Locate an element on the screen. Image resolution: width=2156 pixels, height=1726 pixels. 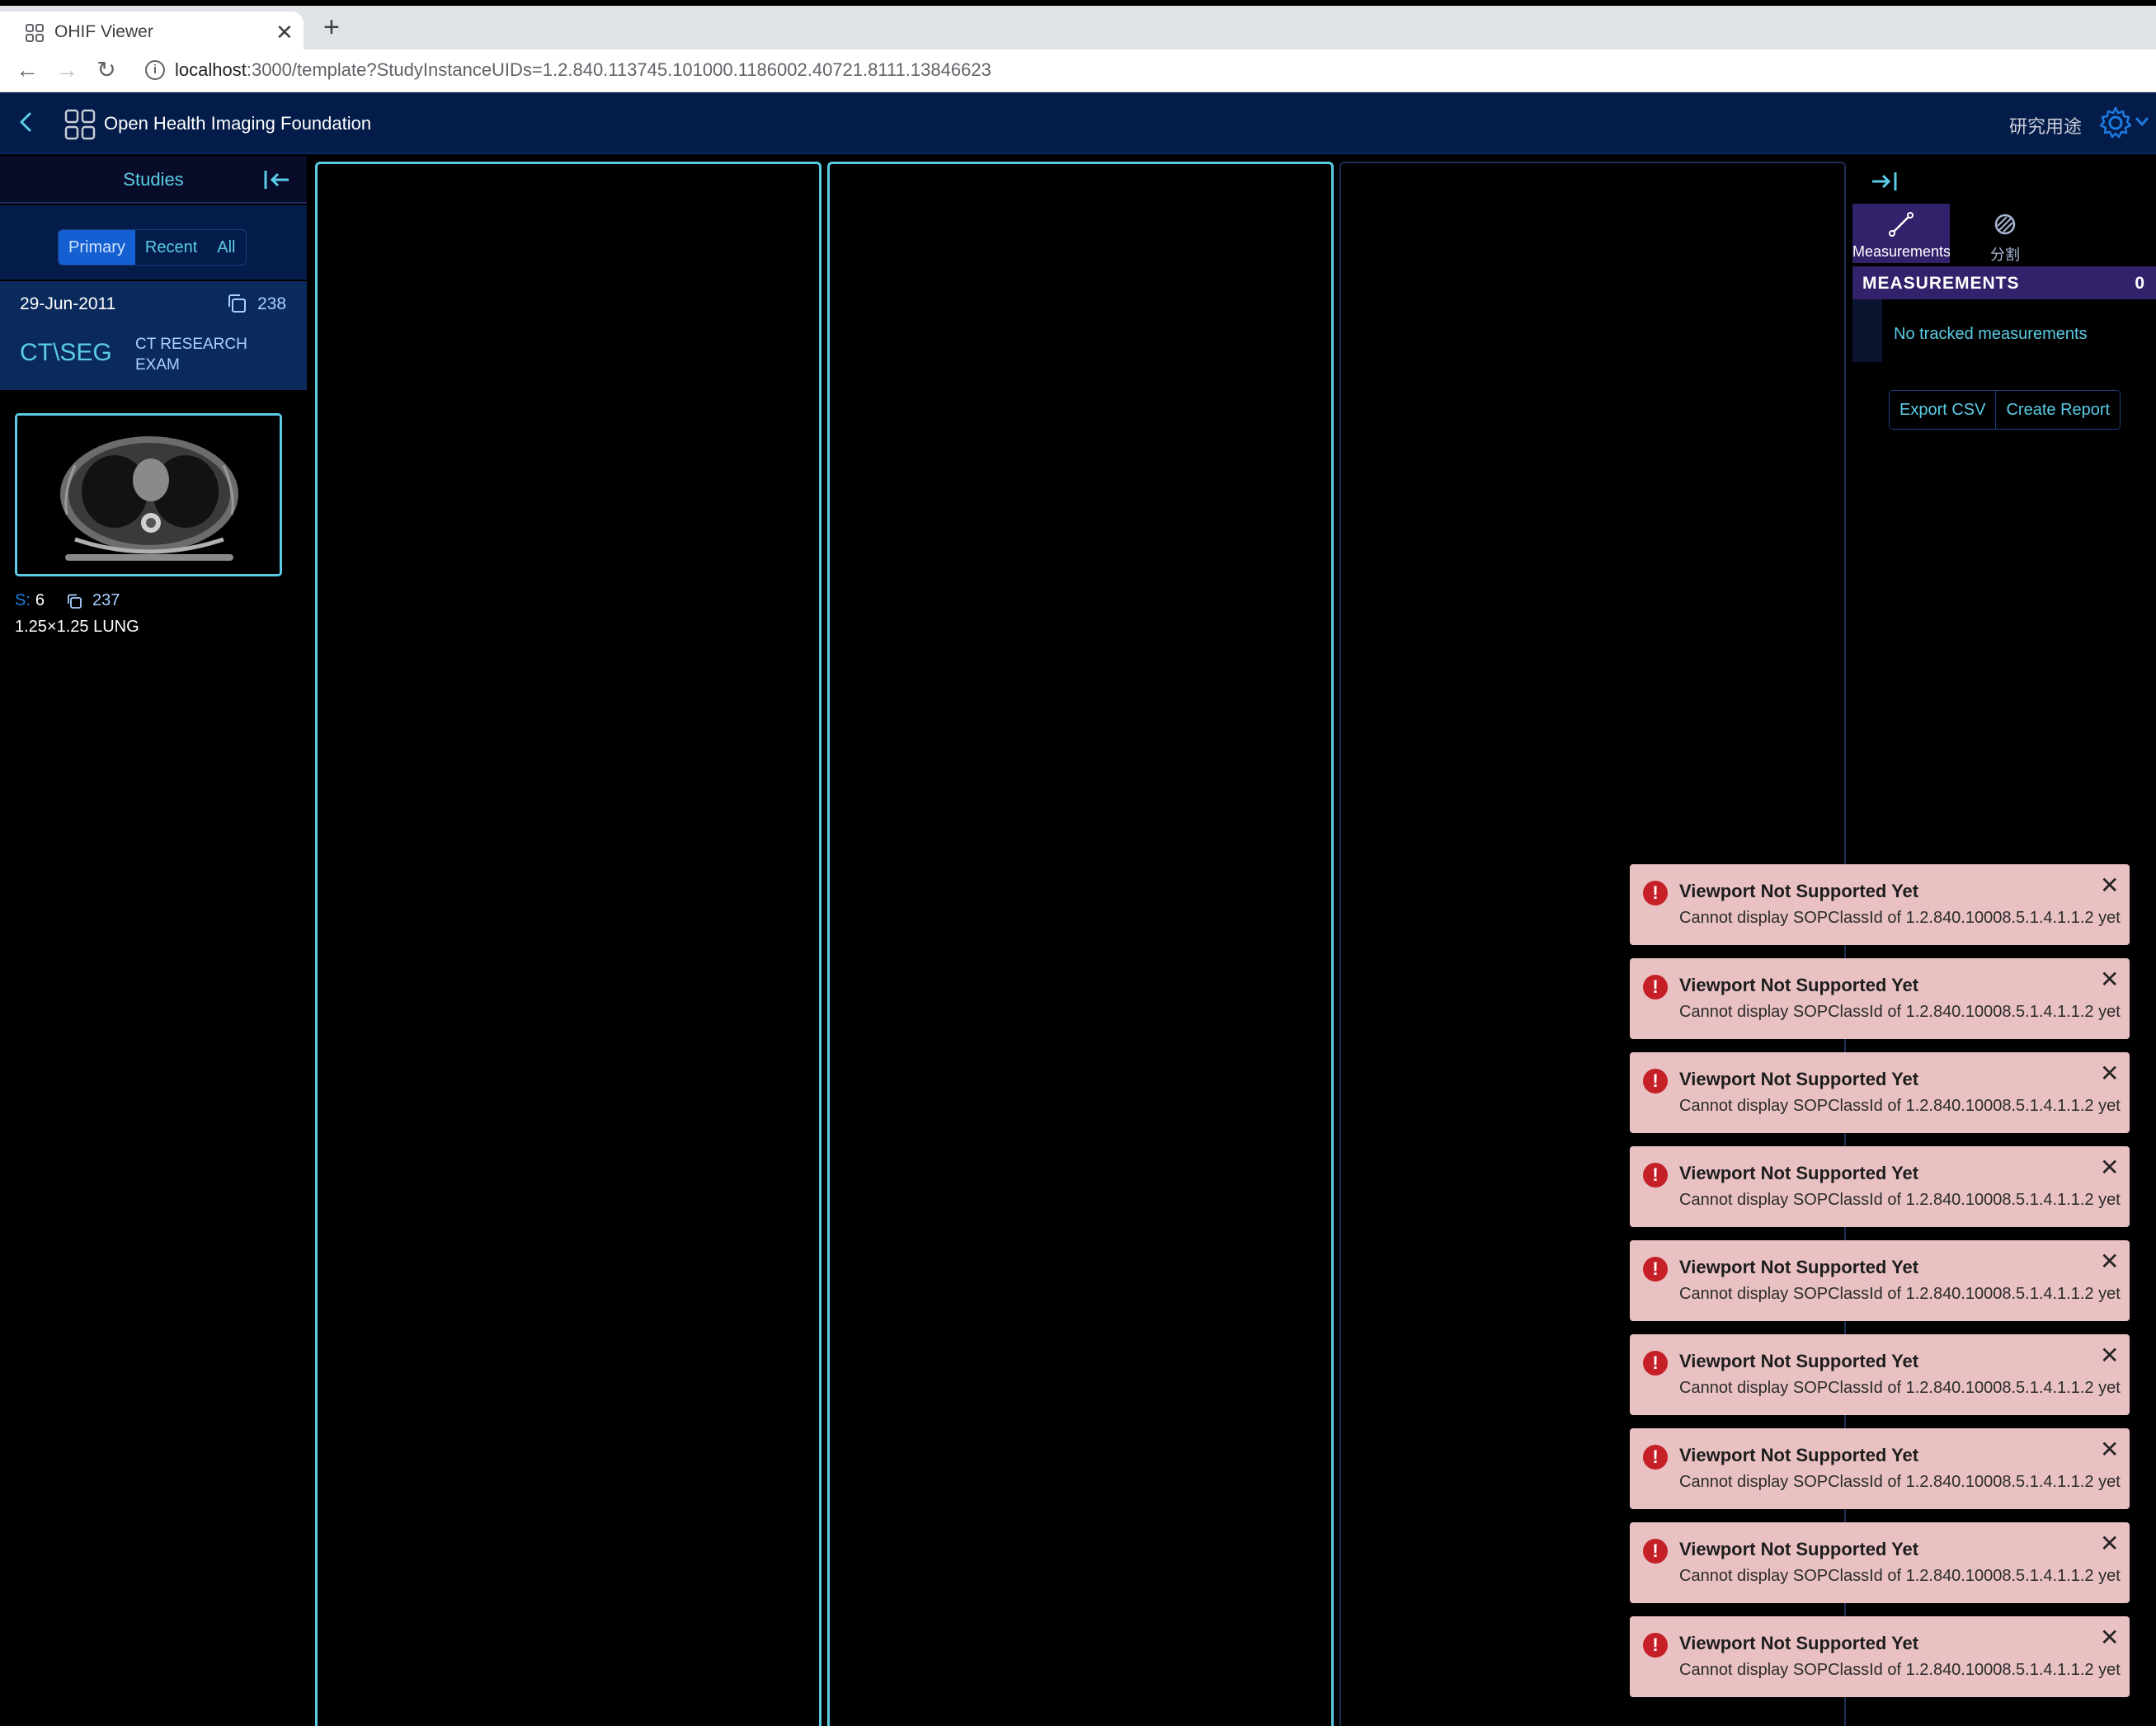
measurements-header: MEASUREMENTS 0 is located at coordinates (2004, 283).